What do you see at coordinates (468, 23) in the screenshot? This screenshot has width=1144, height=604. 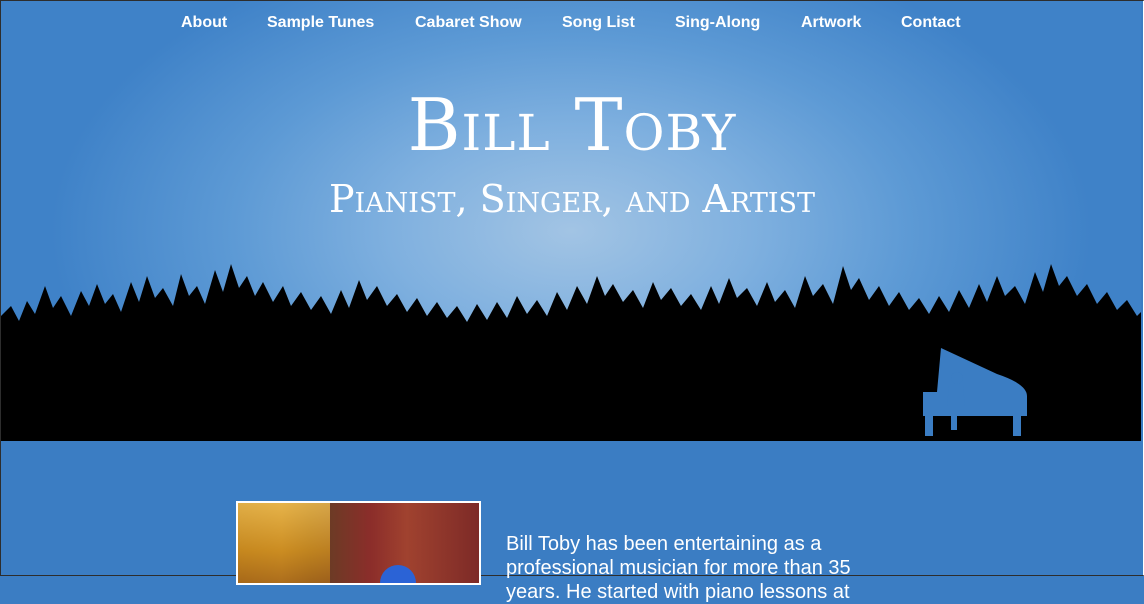 I see `nav-link-cabaret-show: Cabaret Show` at bounding box center [468, 23].